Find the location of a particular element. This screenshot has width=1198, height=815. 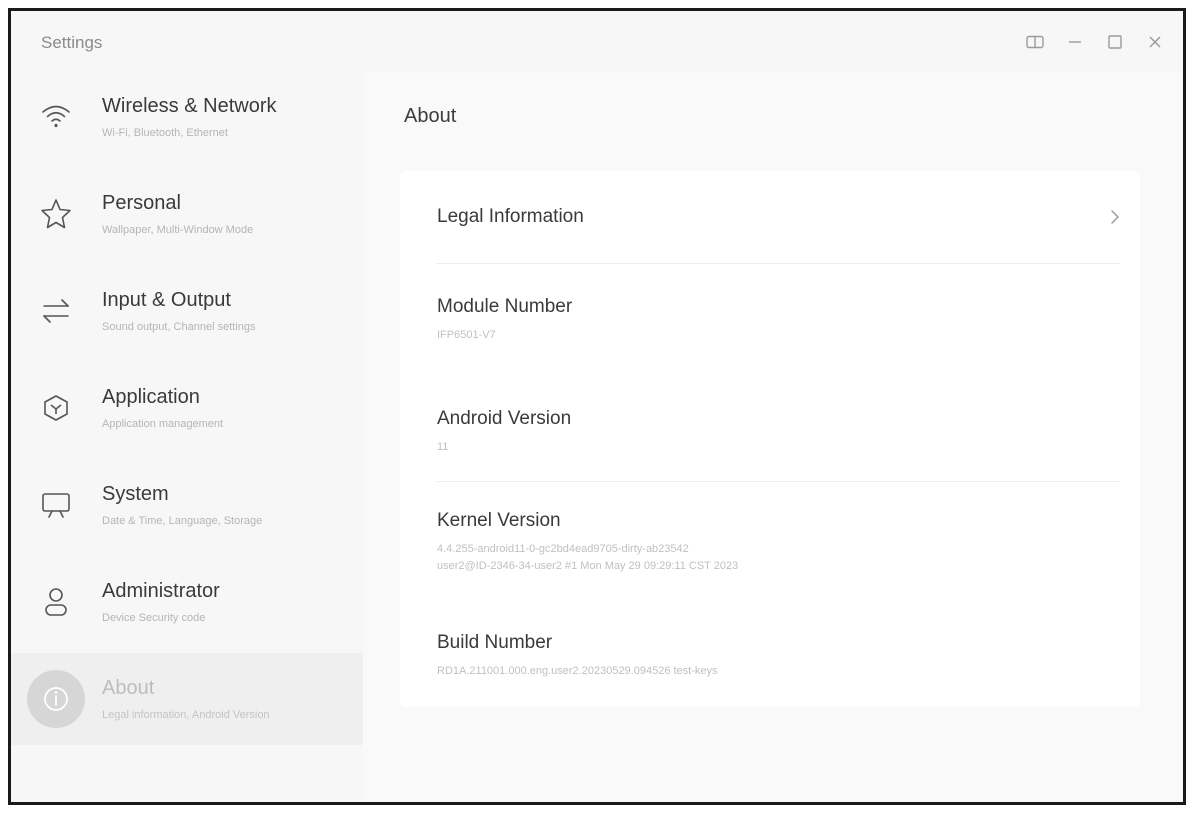

minimize-button is located at coordinates (1075, 42).